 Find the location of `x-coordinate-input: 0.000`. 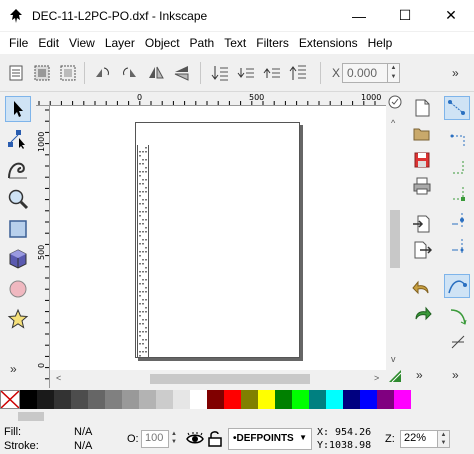

x-coordinate-input: 0.000 is located at coordinates (365, 73).